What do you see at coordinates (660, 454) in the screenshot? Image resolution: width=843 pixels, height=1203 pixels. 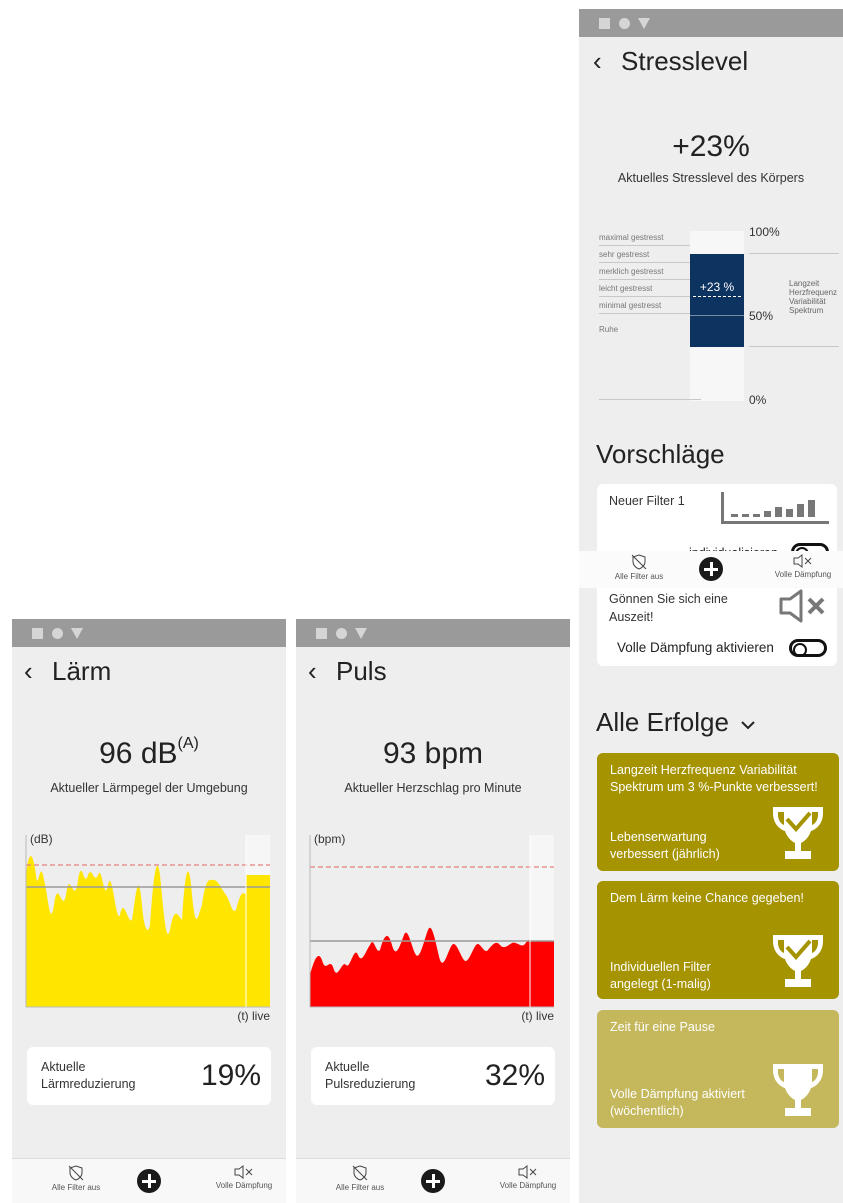 I see `vorschlaege-heading: Vorschläge` at bounding box center [660, 454].